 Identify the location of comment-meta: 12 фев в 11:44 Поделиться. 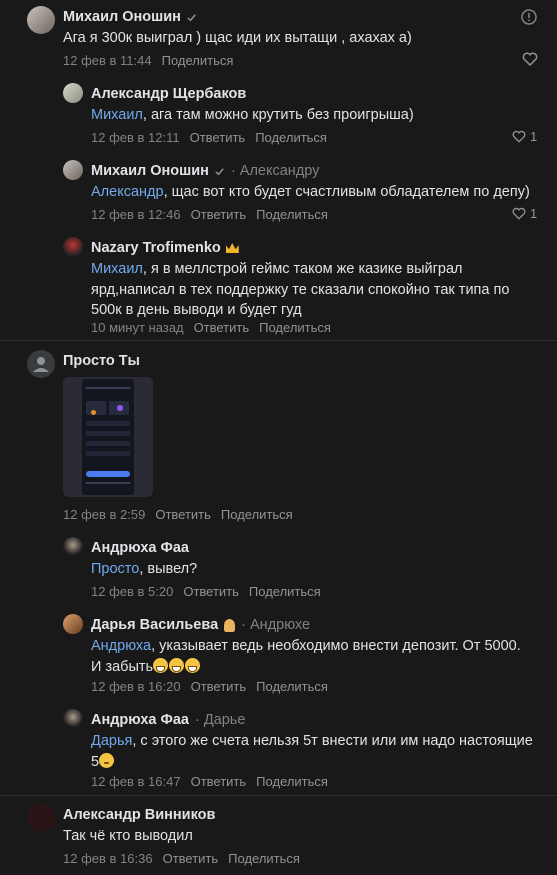
(153, 60).